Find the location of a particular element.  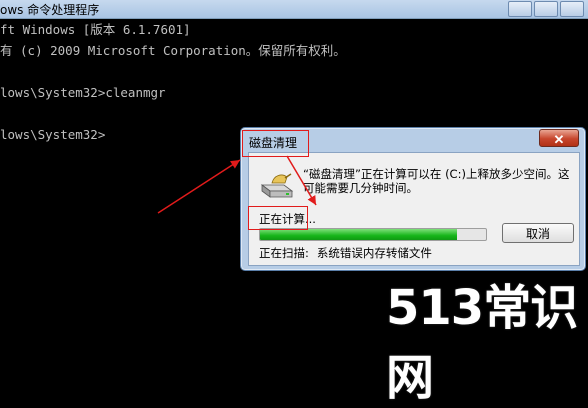

annotation-box-title is located at coordinates (275, 143).